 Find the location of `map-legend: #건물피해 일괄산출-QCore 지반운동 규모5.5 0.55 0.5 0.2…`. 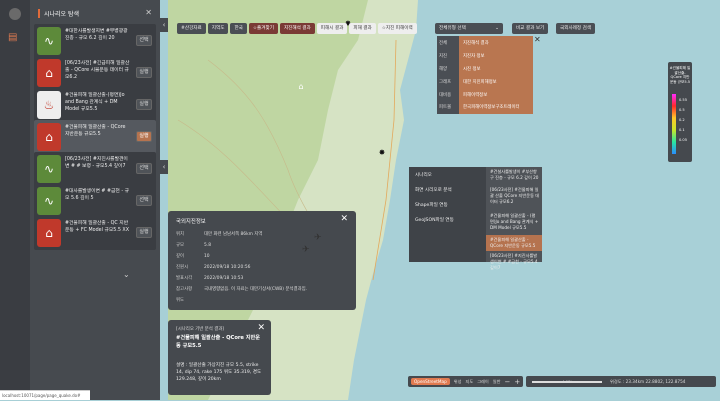

map-legend: #건물피해 일괄산출-QCore 지반운동 규모5.5 0.55 0.5 0.2… is located at coordinates (680, 112).